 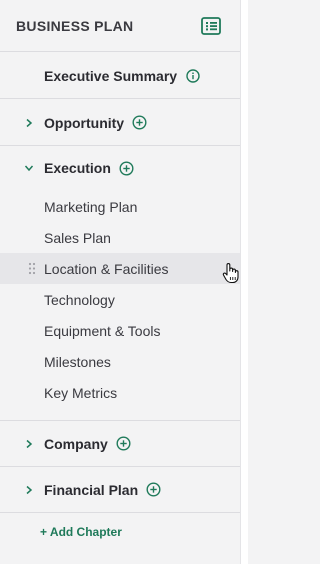 I want to click on hand-pointer-cursor-icon, so click(x=231, y=273).